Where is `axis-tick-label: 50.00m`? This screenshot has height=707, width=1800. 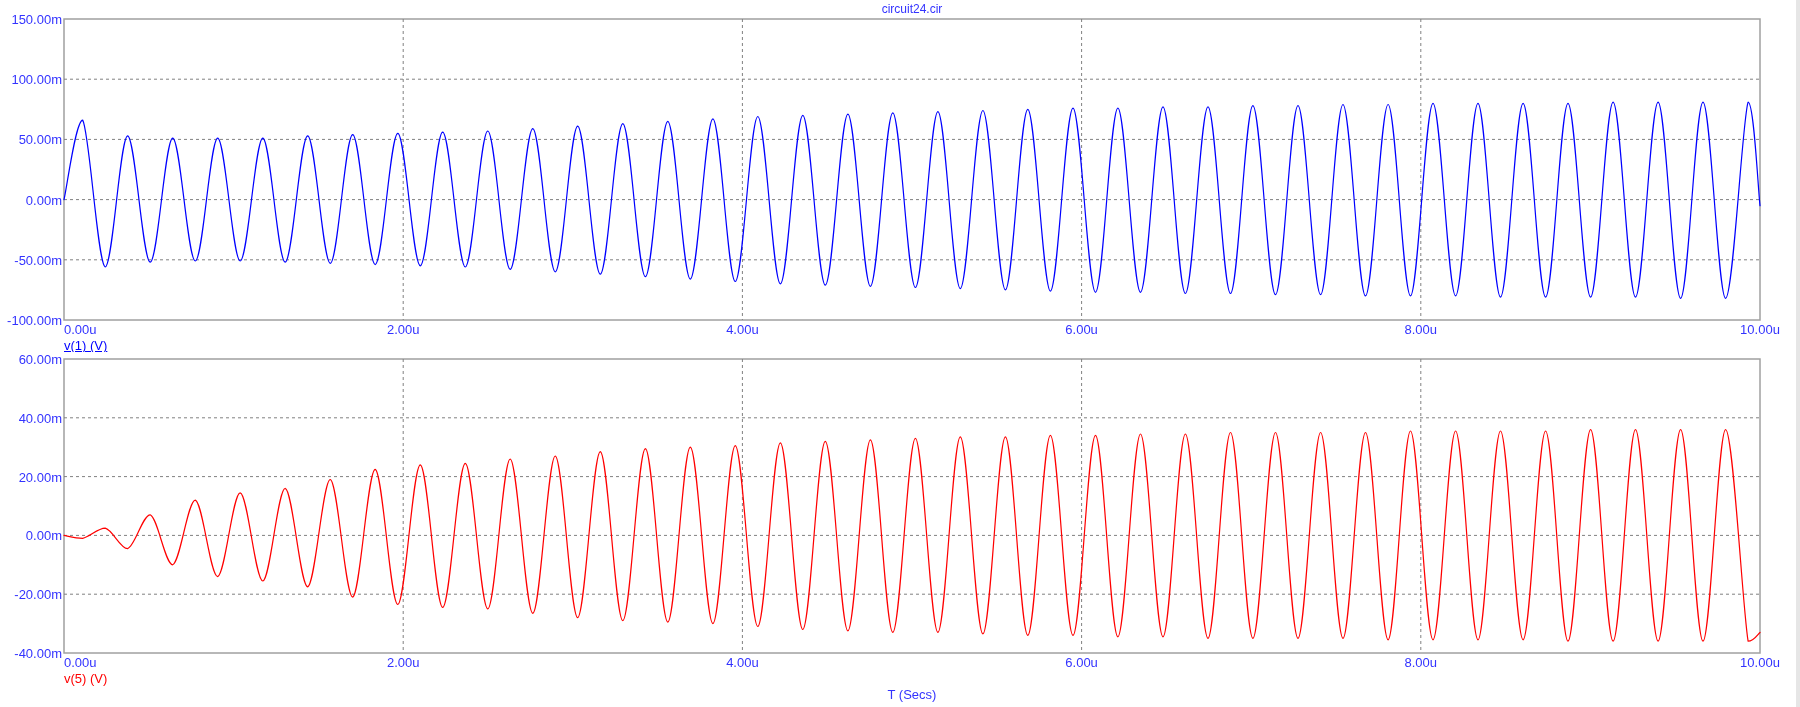 axis-tick-label: 50.00m is located at coordinates (40, 140).